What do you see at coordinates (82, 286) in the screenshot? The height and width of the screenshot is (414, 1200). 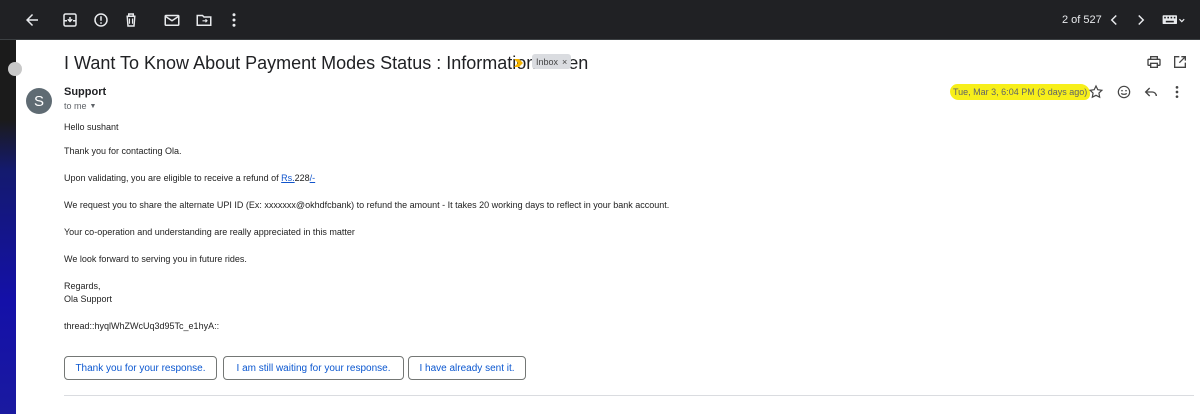 I see `body-regards: Regards,` at bounding box center [82, 286].